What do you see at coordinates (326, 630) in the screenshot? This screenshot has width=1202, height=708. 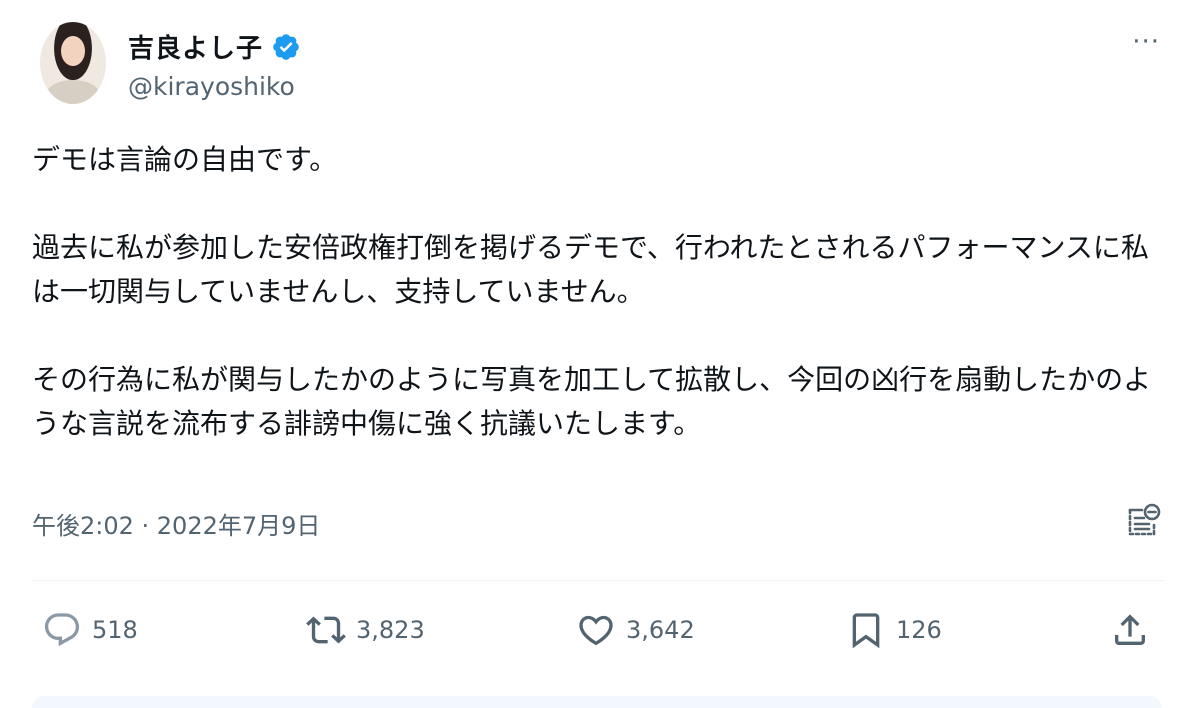 I see `repost-icon` at bounding box center [326, 630].